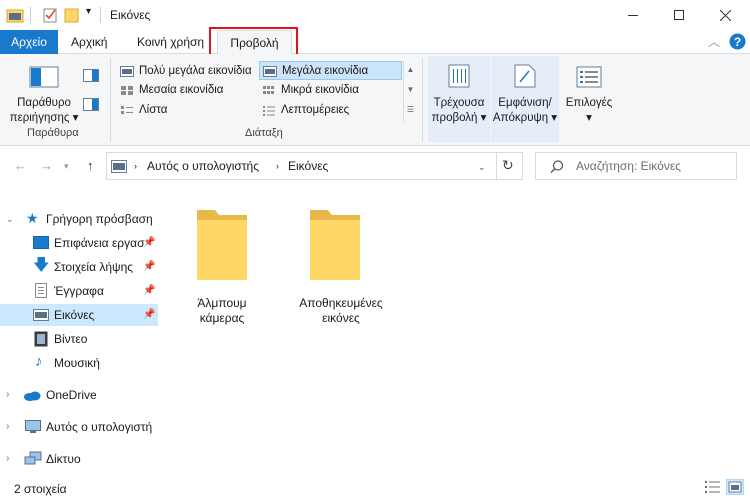 The height and width of the screenshot is (500, 750). I want to click on layout-list: Λίστα, so click(188, 110).